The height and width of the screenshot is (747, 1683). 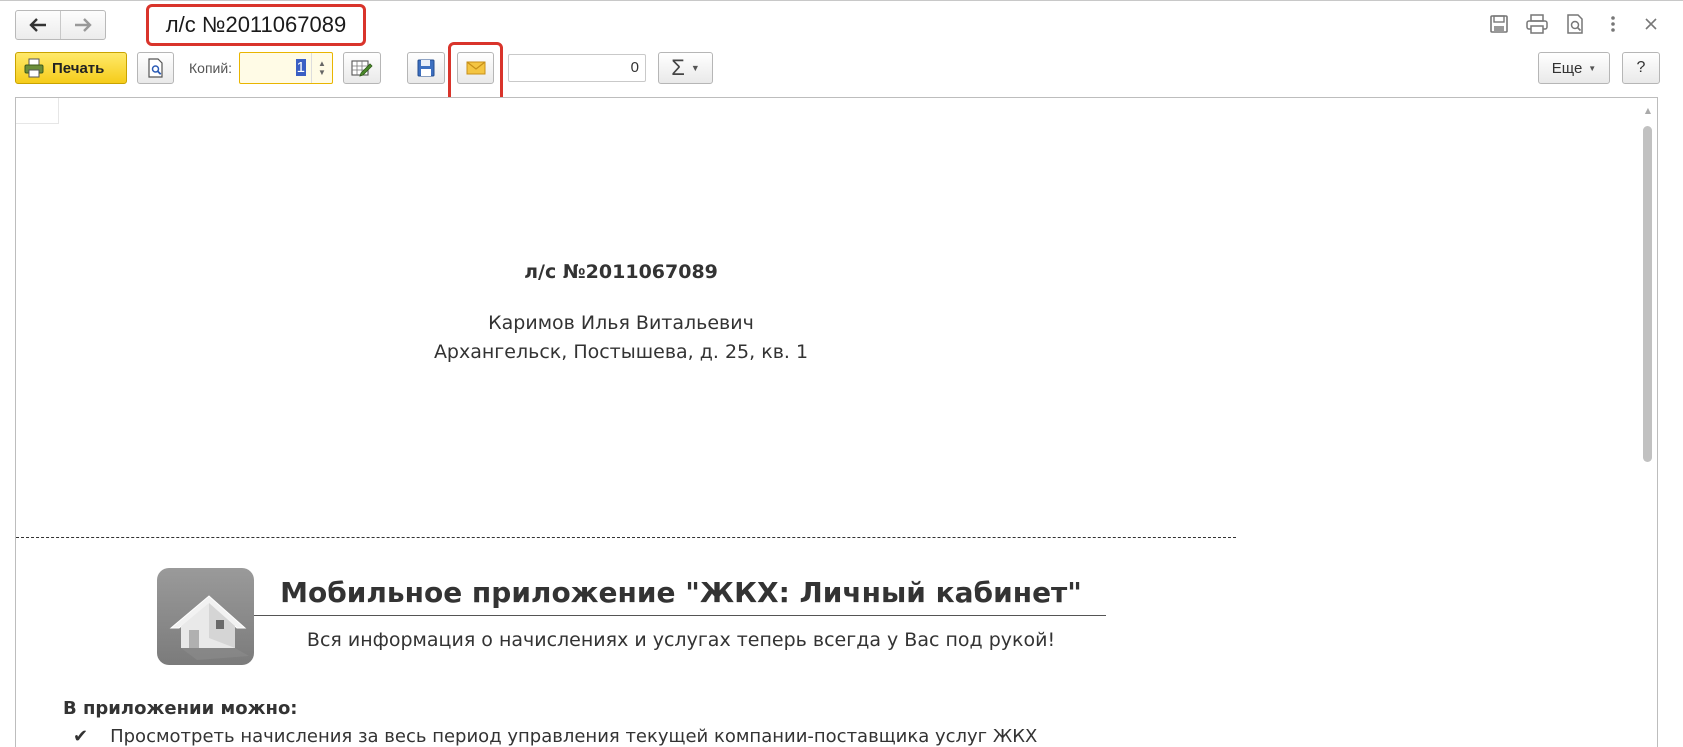 I want to click on arrow-right-icon, so click(x=83, y=25).